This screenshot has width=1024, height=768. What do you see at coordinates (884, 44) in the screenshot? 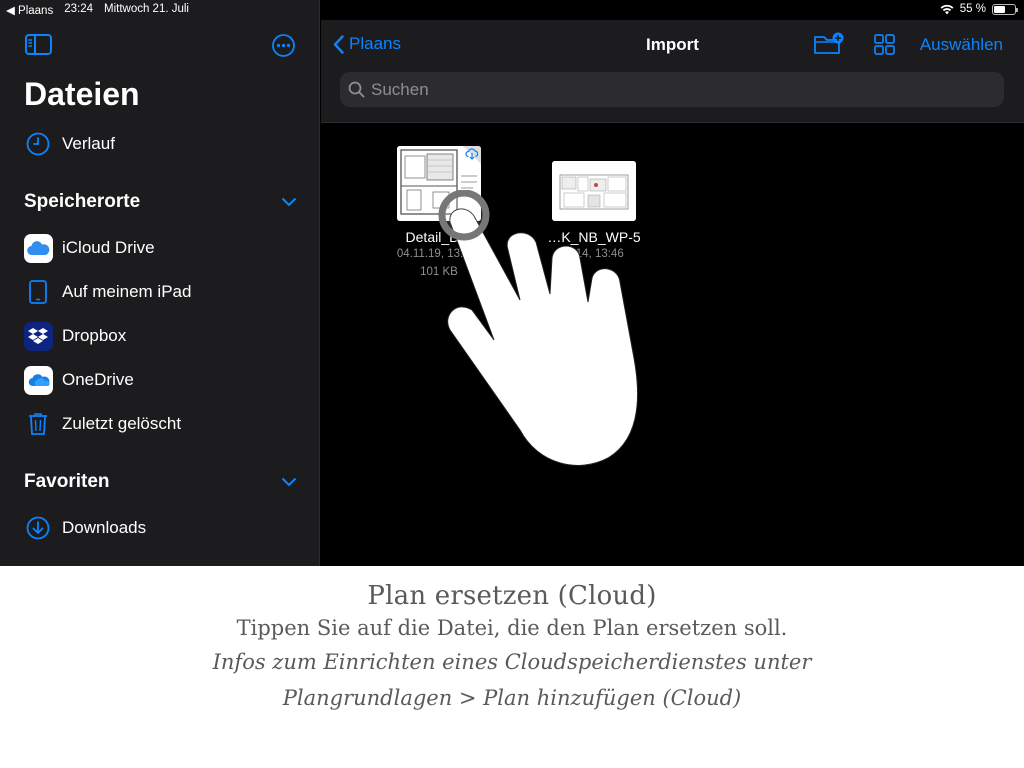
I see `grid-icon` at bounding box center [884, 44].